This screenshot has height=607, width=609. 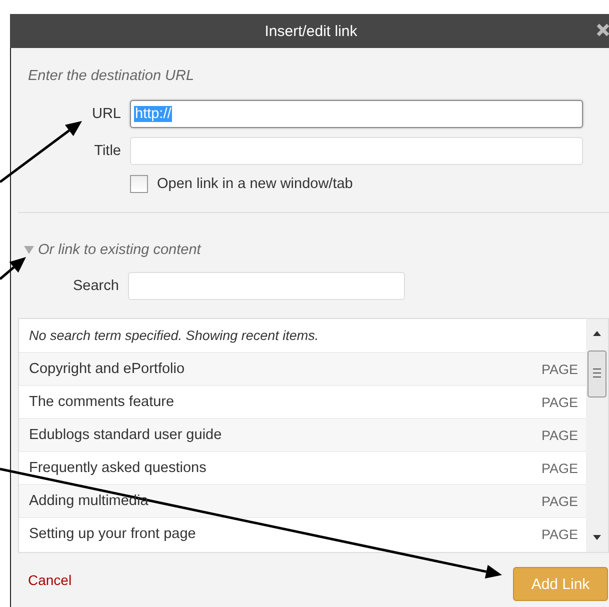 I want to click on item-title: Frequently asked questions, so click(x=117, y=468).